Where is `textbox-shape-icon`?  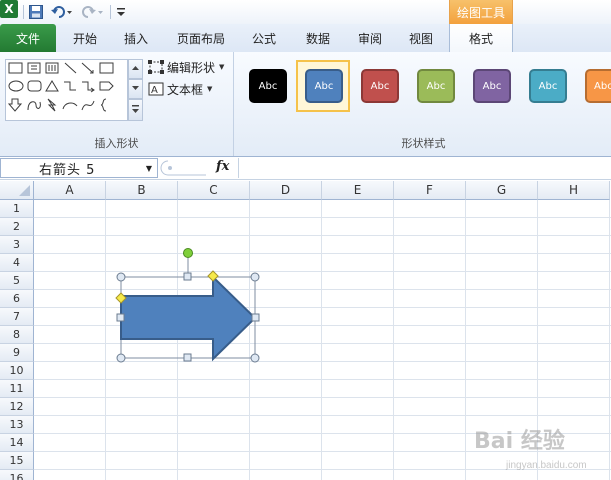 textbox-shape-icon is located at coordinates (34, 68).